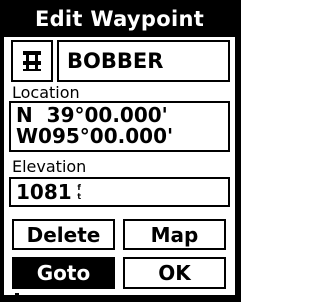 Image resolution: width=320 pixels, height=302 pixels. Describe the element at coordinates (115, 61) in the screenshot. I see `waypoint-name-value: BOBBER` at that location.